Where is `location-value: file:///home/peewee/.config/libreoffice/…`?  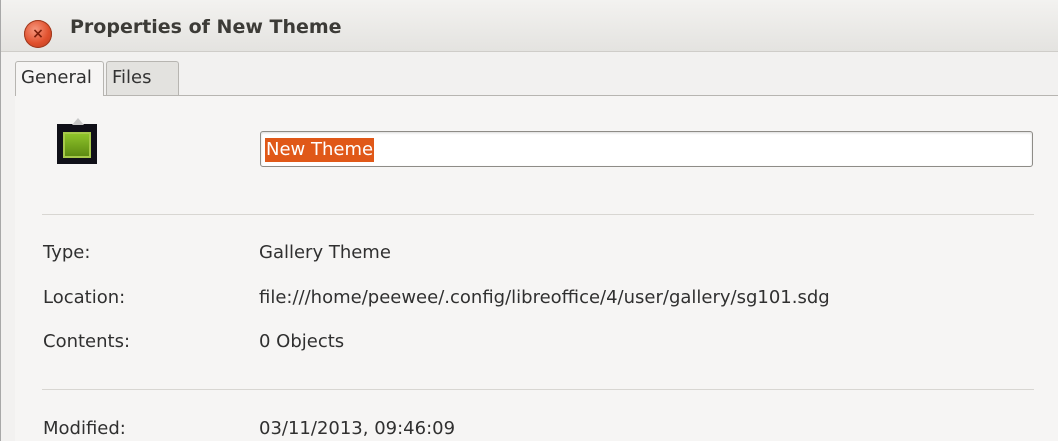 location-value: file:///home/peewee/.config/libreoffice/… is located at coordinates (544, 297).